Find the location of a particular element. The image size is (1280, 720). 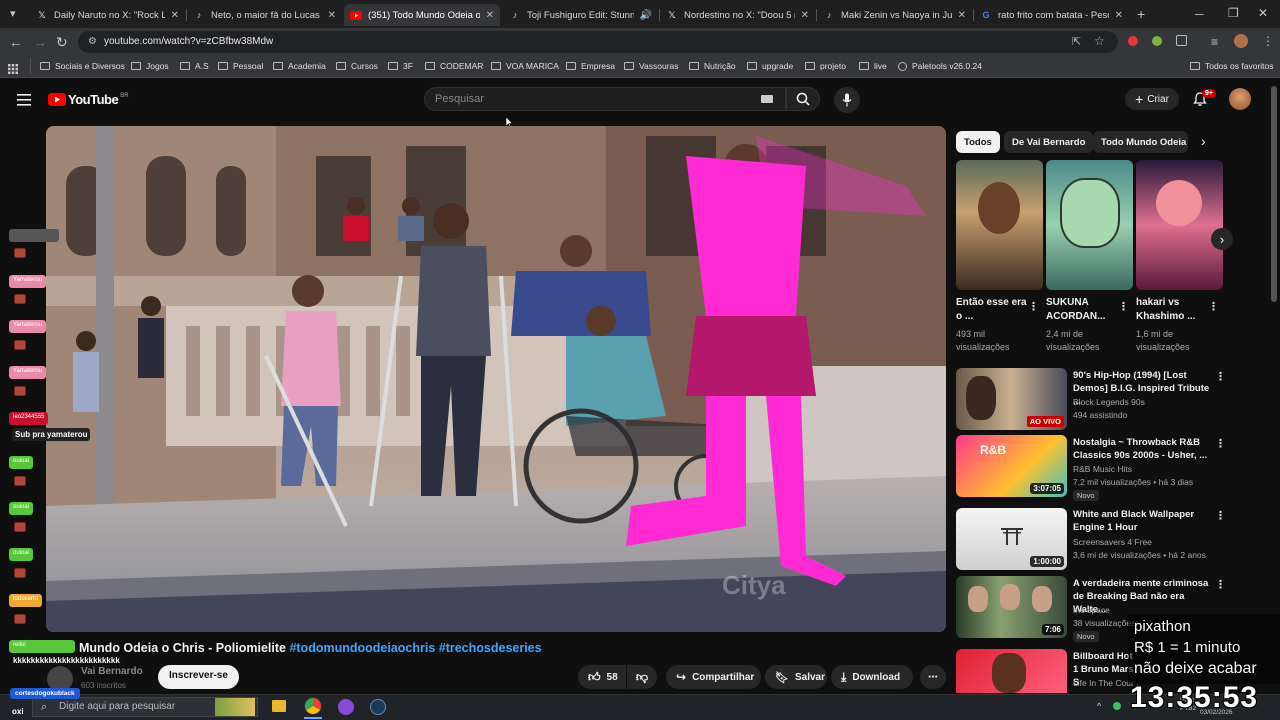

close-window-icon: ✕ is located at coordinates (1263, 13).